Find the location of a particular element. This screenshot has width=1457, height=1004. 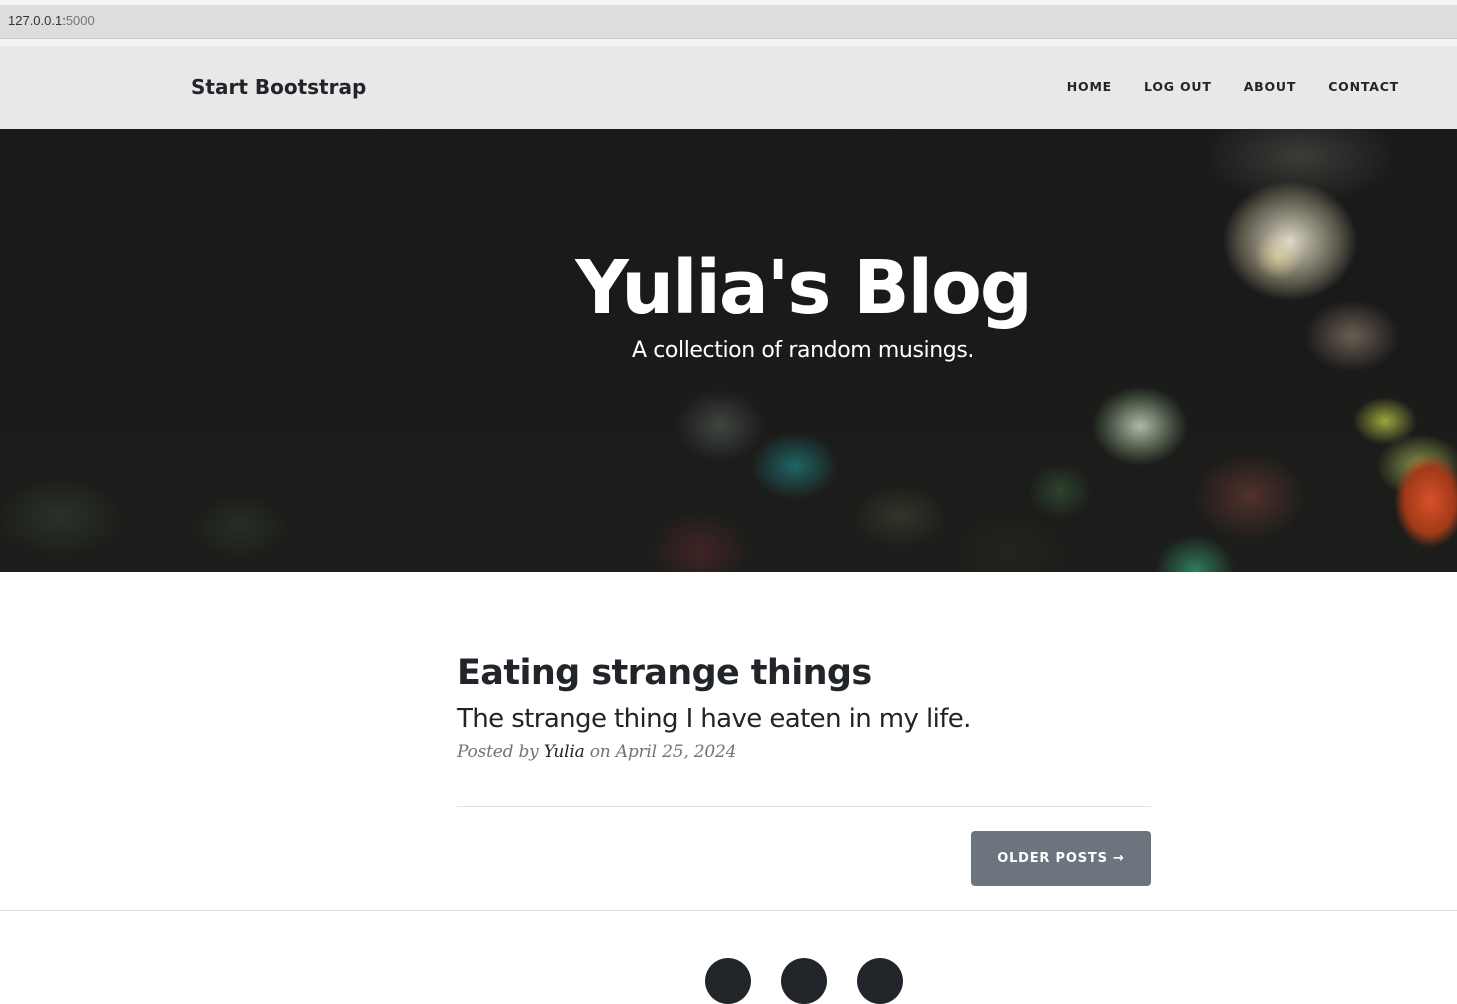

url-port: 5000 is located at coordinates (80, 20).